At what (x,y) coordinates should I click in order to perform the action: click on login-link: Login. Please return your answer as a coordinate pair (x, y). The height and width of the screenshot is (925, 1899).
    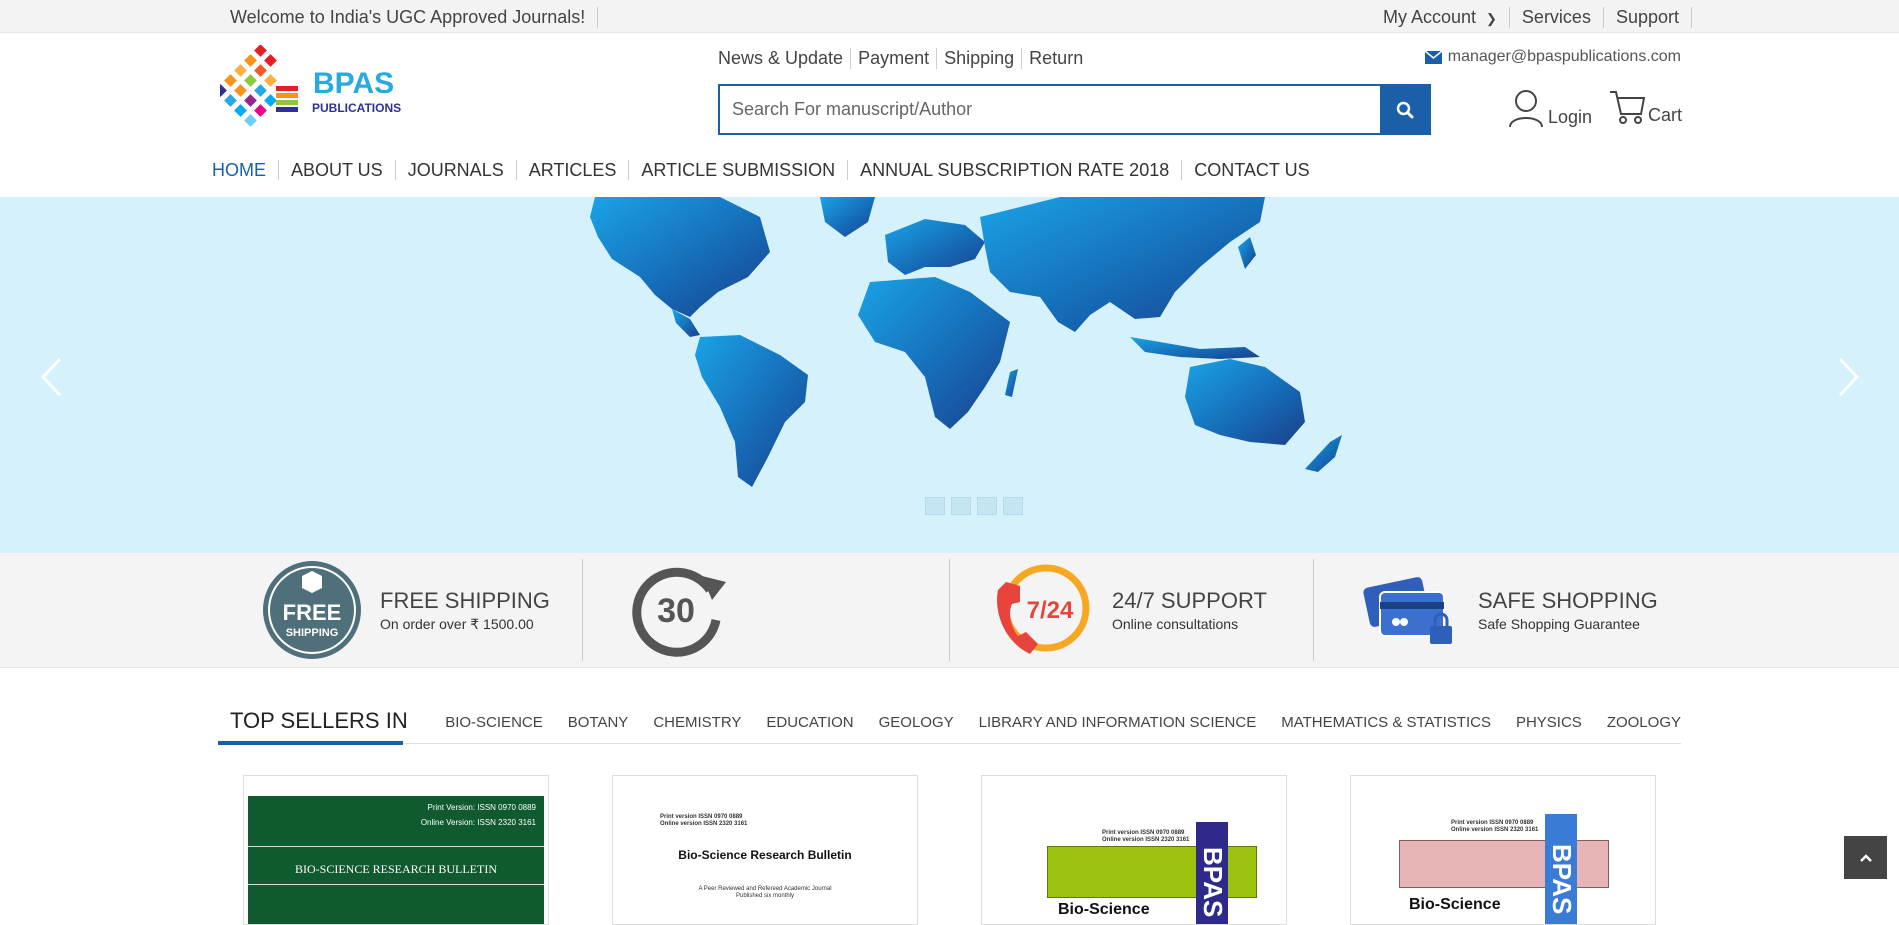
    Looking at the image, I should click on (1550, 108).